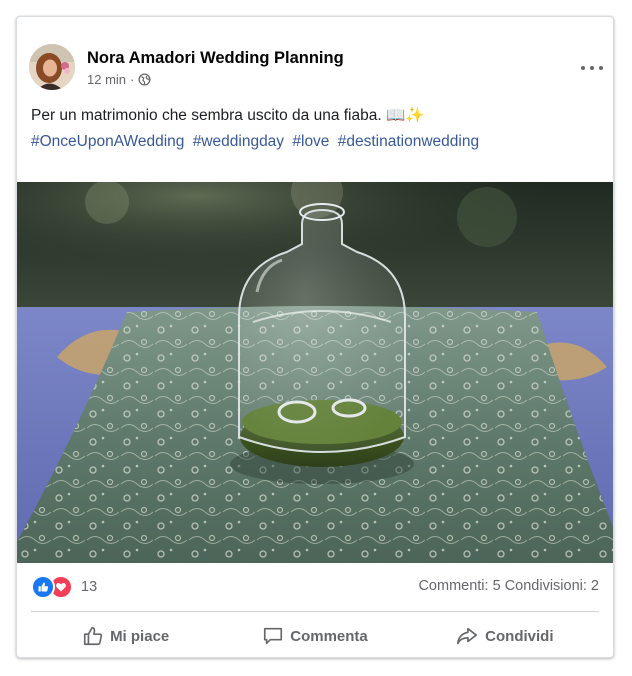  What do you see at coordinates (43, 587) in the screenshot?
I see `like-icon` at bounding box center [43, 587].